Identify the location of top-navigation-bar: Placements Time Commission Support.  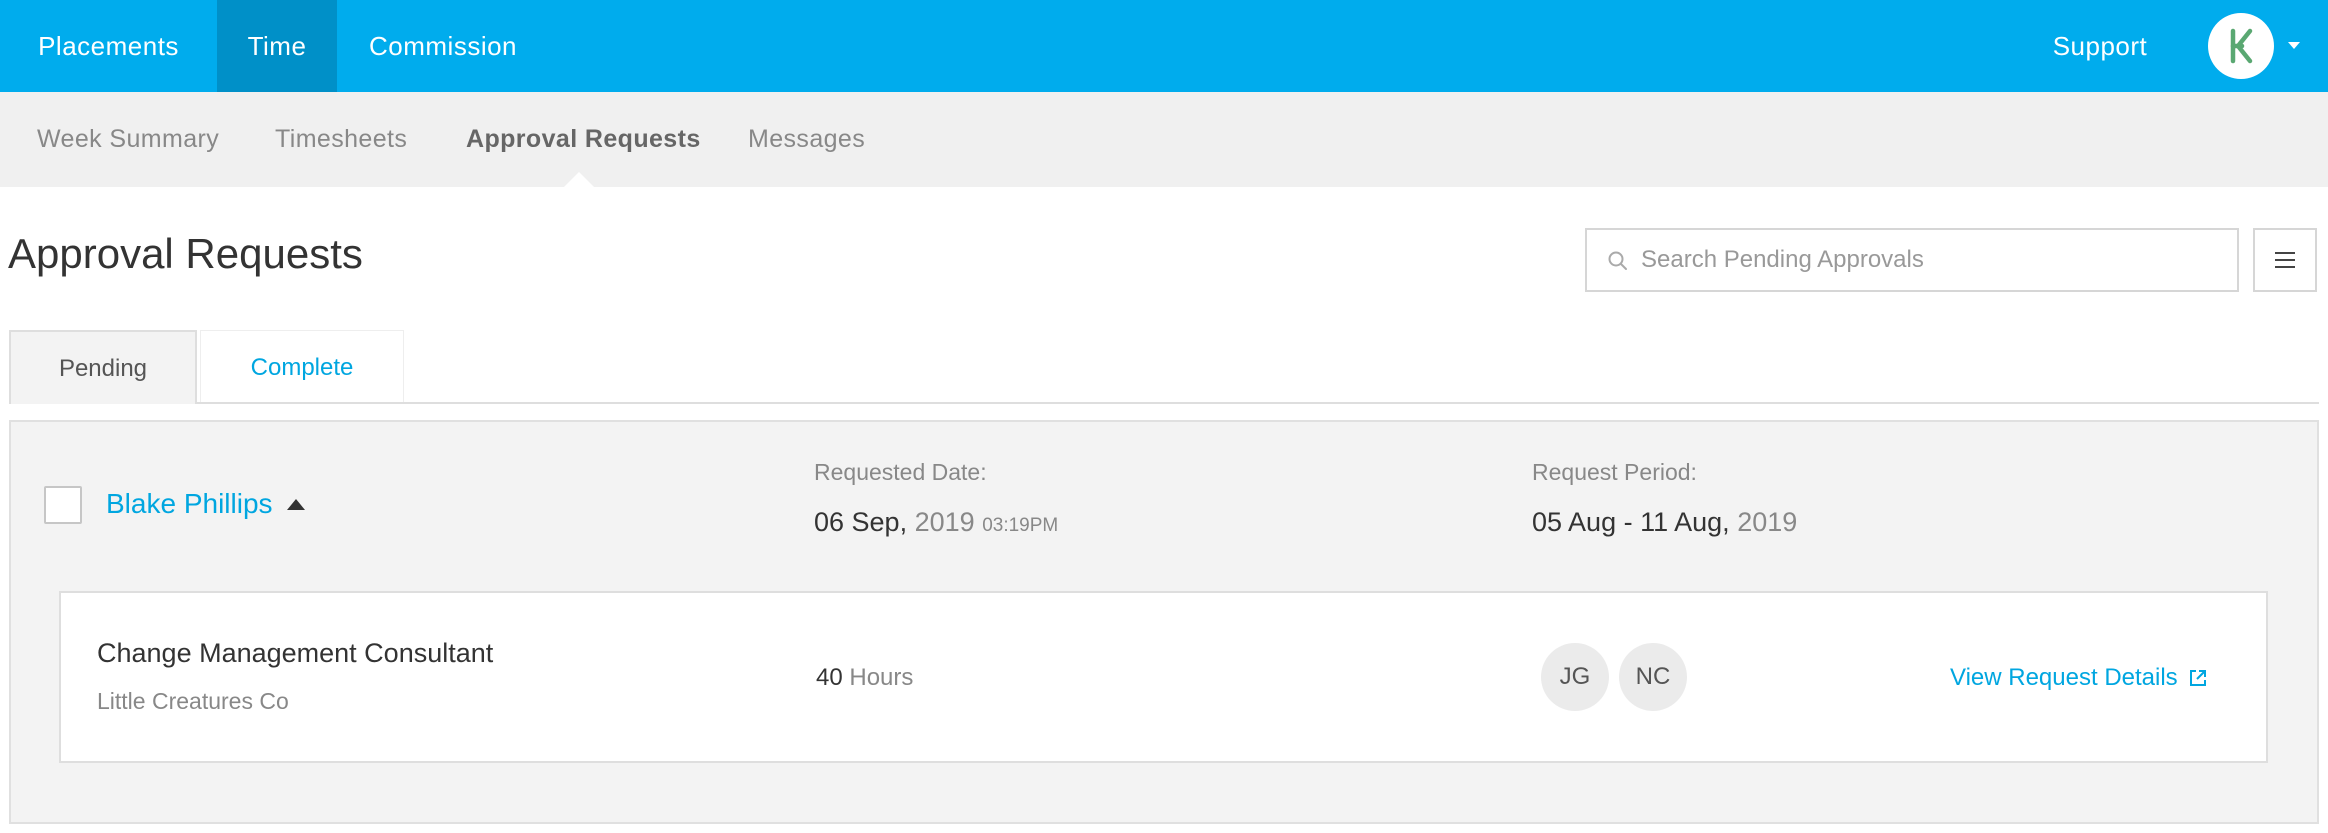
(1164, 46).